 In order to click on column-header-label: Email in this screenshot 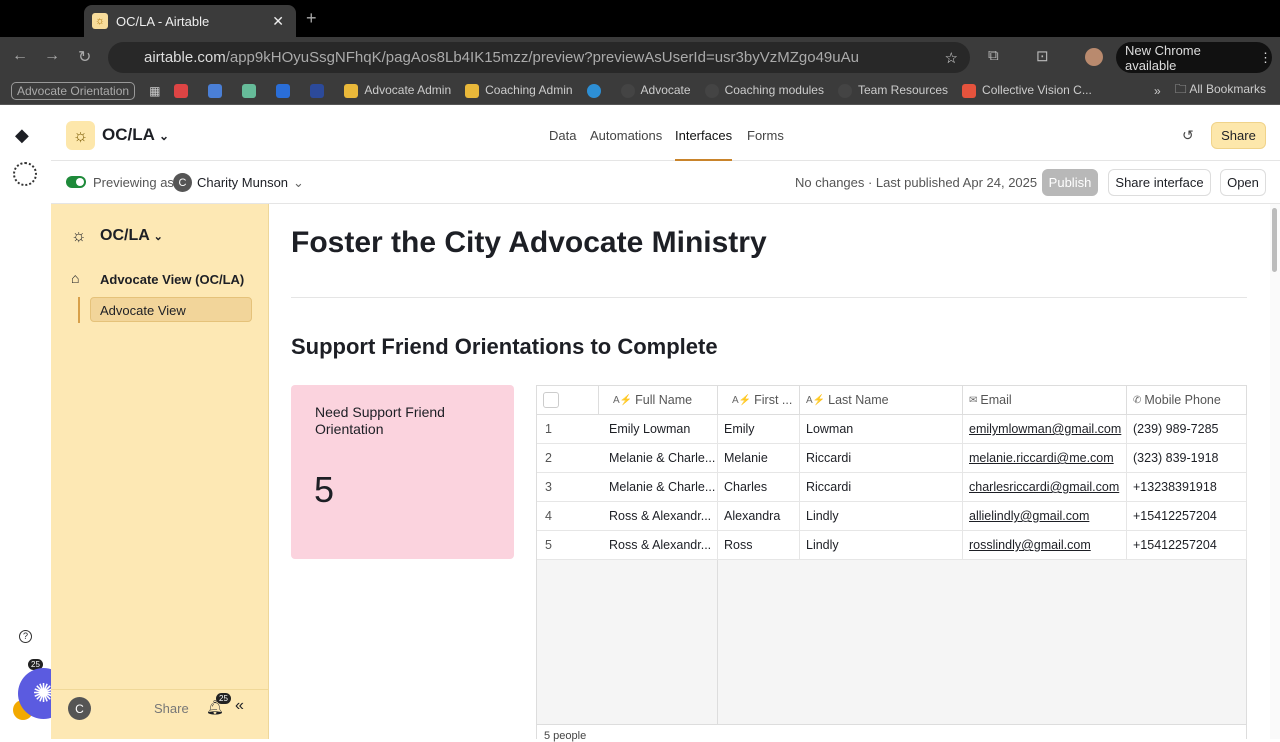, I will do `click(996, 400)`.